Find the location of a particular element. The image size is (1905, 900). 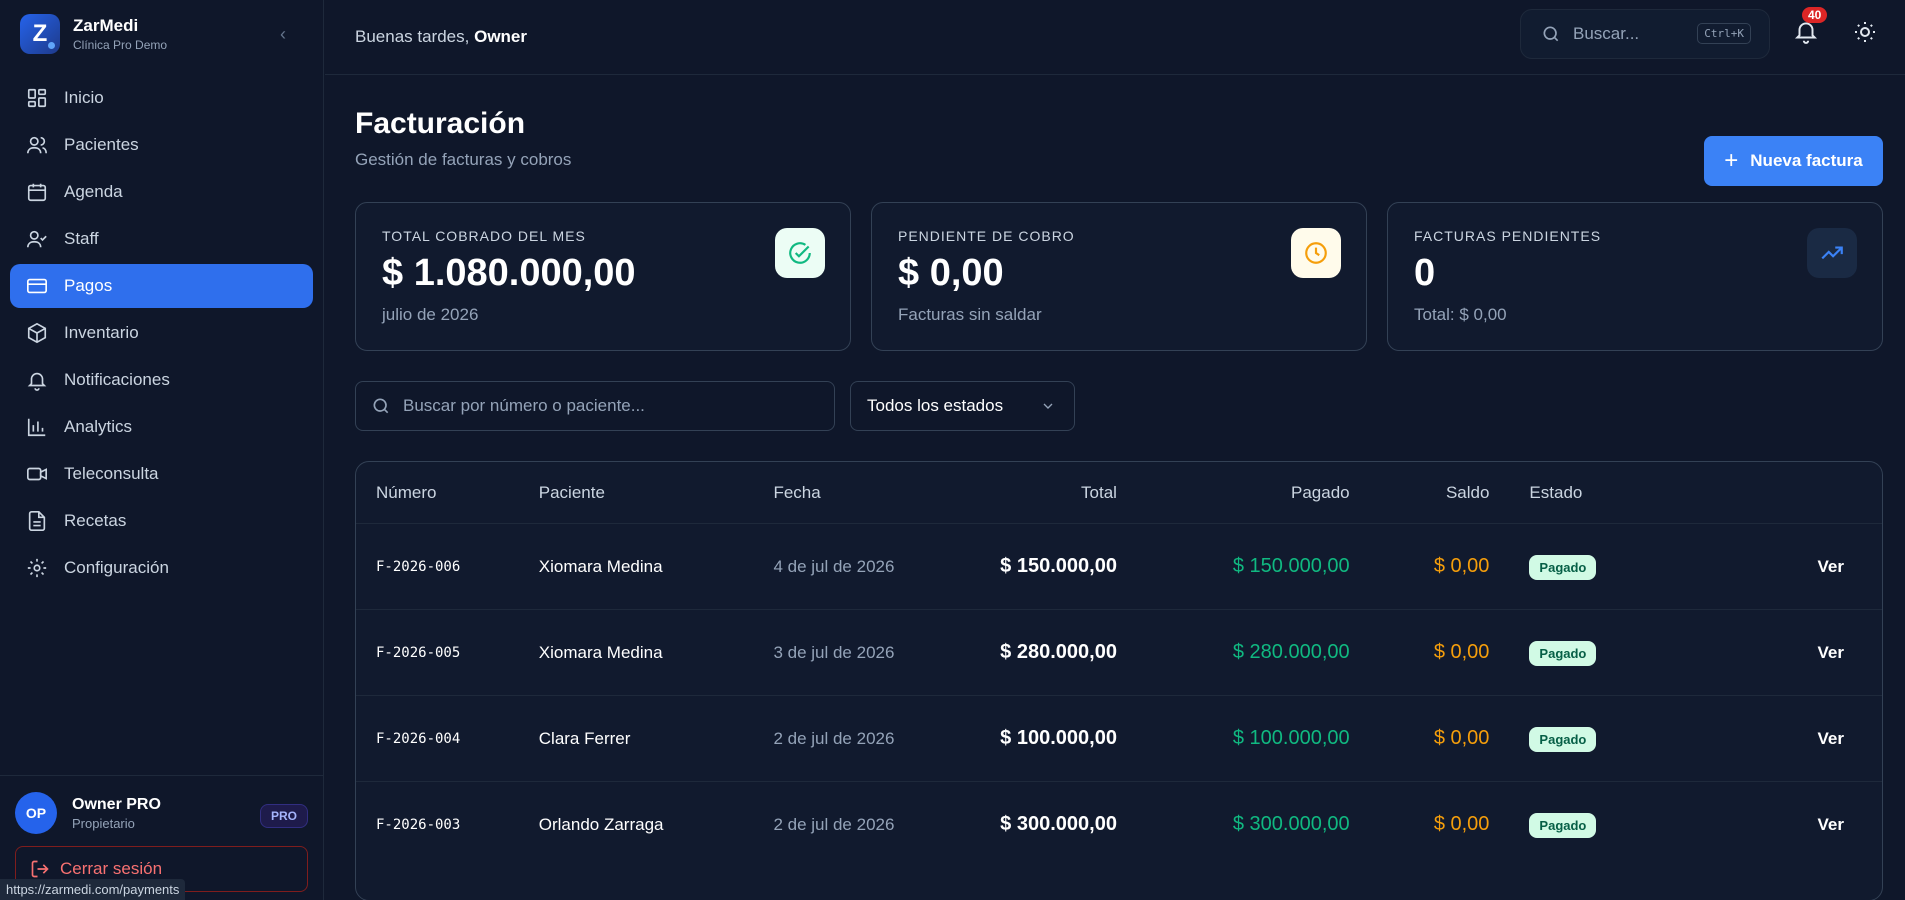

stat-note: Facturas sin saldar is located at coordinates (970, 314).